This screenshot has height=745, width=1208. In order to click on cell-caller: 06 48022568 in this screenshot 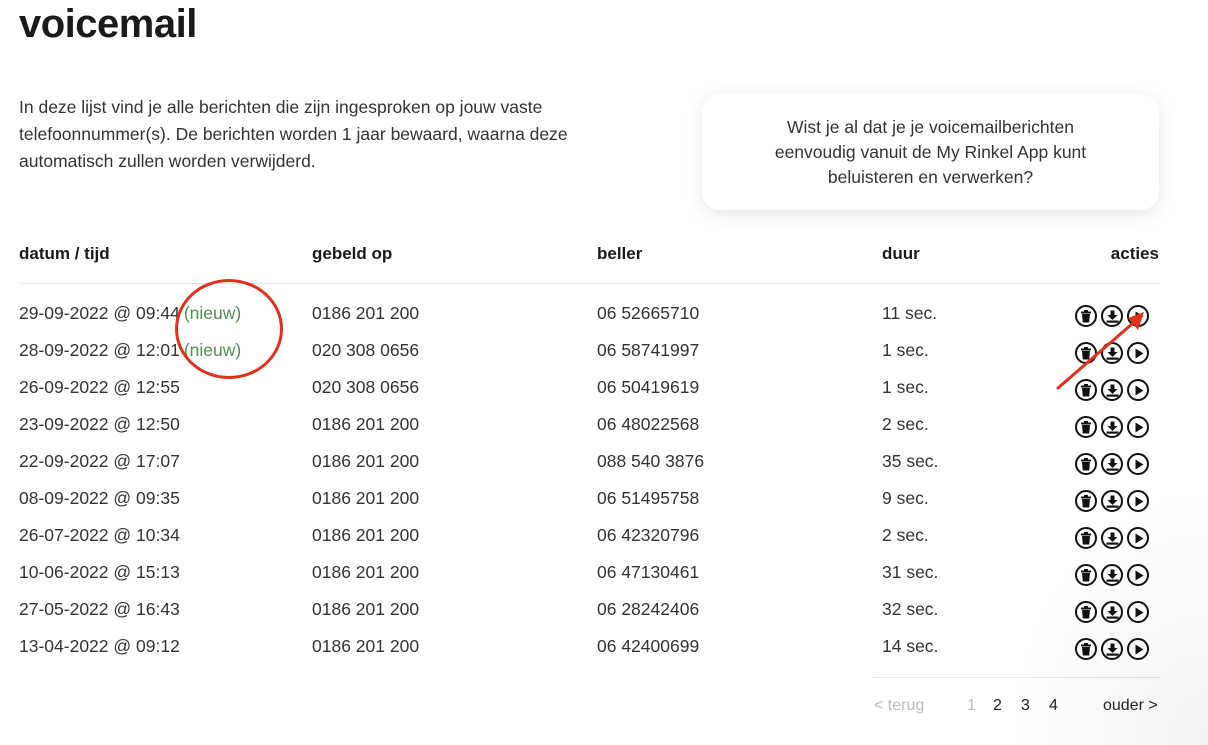, I will do `click(648, 424)`.